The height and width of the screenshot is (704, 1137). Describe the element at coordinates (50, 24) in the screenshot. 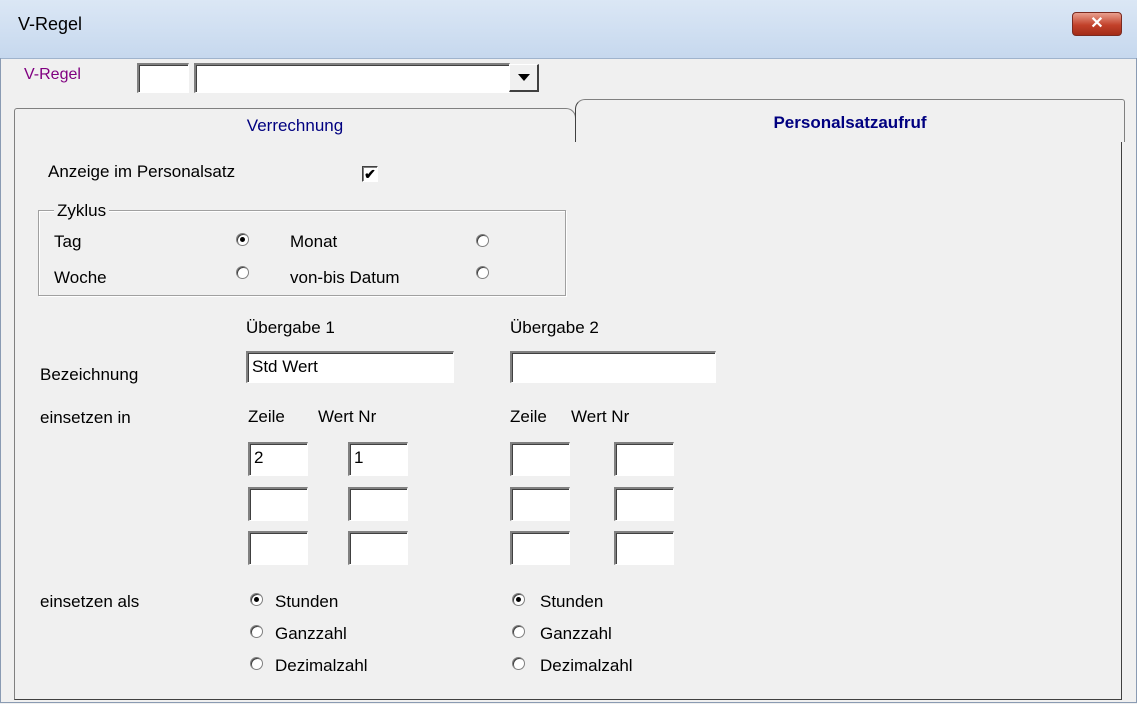

I see `window-title: V-Regel` at that location.